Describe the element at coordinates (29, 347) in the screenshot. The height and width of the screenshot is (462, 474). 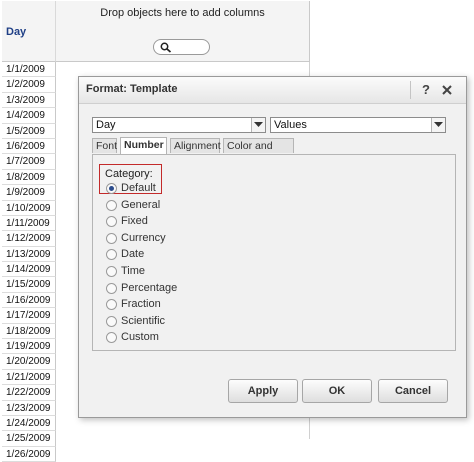
I see `table-row: 1/19/2009` at that location.